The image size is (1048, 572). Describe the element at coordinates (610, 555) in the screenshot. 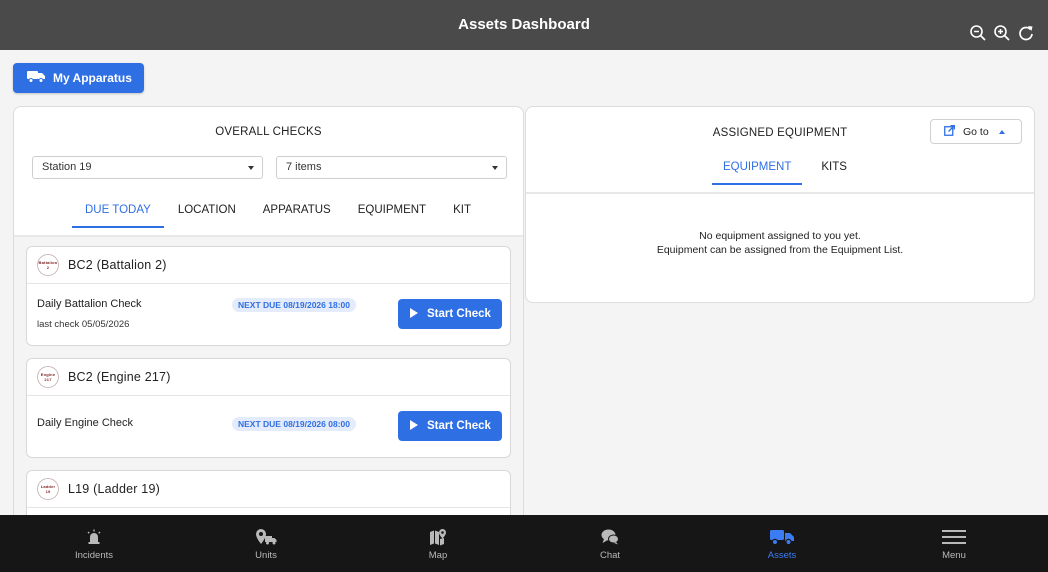

I see `nav-label: Chat` at that location.